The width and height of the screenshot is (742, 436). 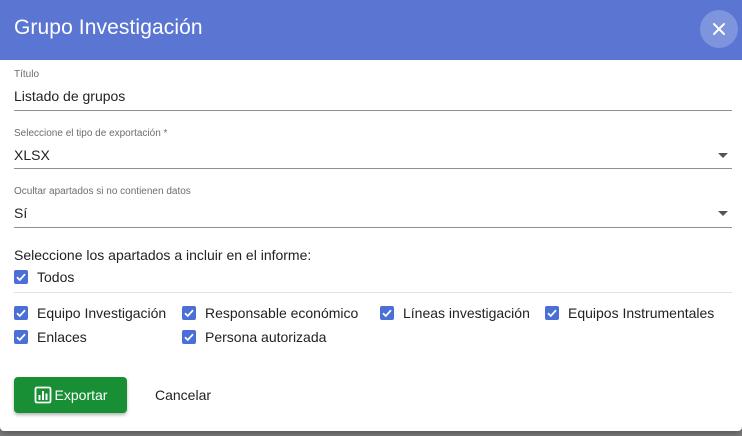 I want to click on dialog-title: Grupo Investigación, so click(x=108, y=27).